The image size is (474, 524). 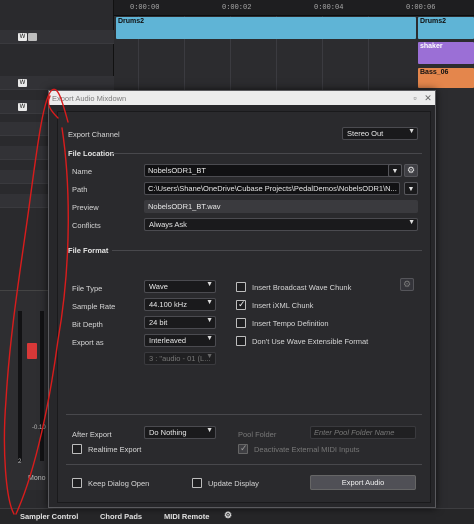 I want to click on channel-assignment-select: 3 : "audio - 01 (L... ▼, so click(x=180, y=358).